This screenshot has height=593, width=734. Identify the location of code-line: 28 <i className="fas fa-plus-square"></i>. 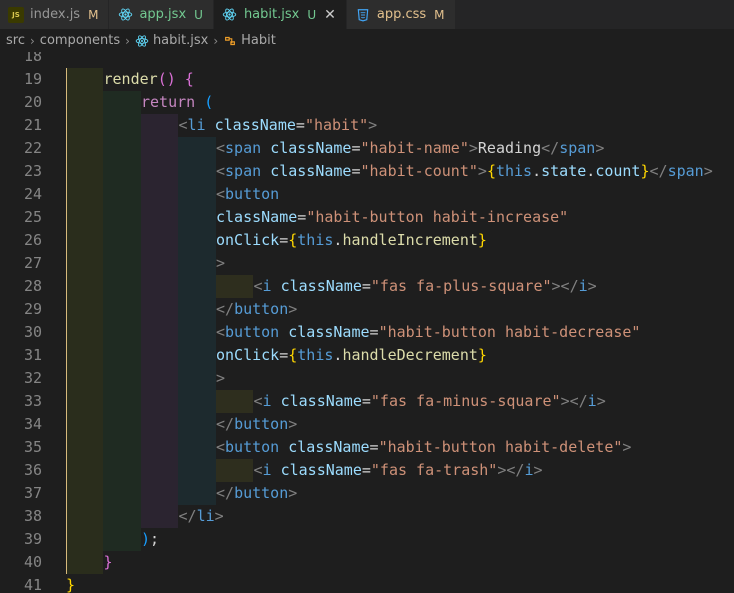
(367, 286).